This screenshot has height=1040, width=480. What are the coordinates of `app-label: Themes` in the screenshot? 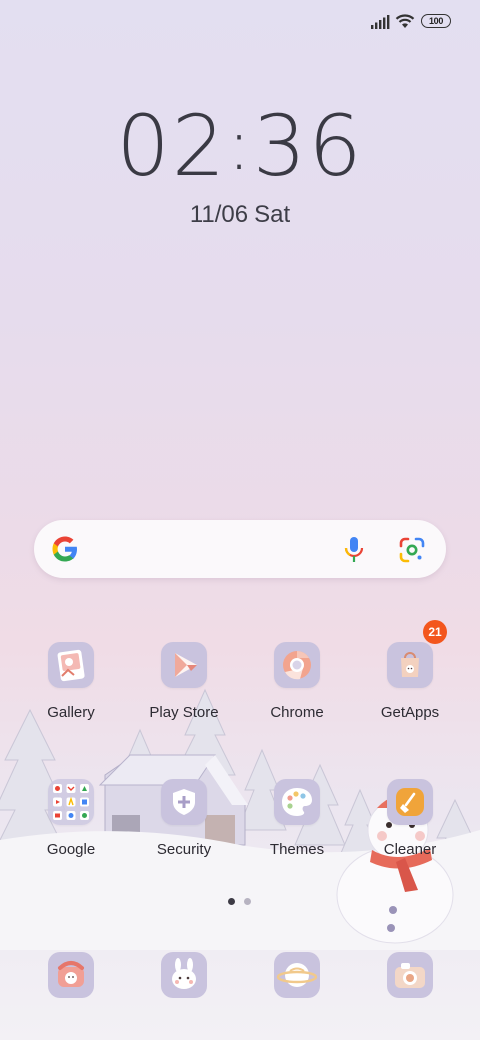 It's located at (297, 849).